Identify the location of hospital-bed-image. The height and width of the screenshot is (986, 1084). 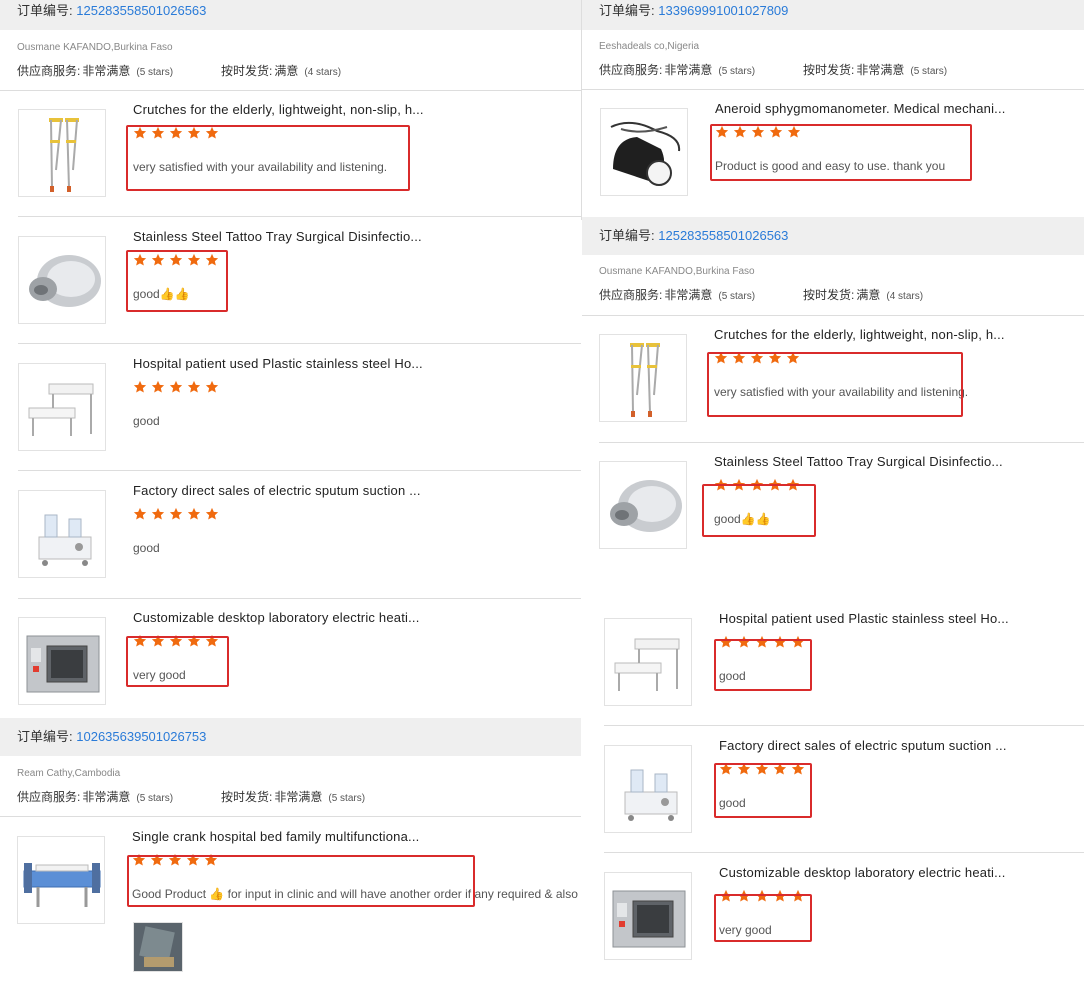
(61, 880).